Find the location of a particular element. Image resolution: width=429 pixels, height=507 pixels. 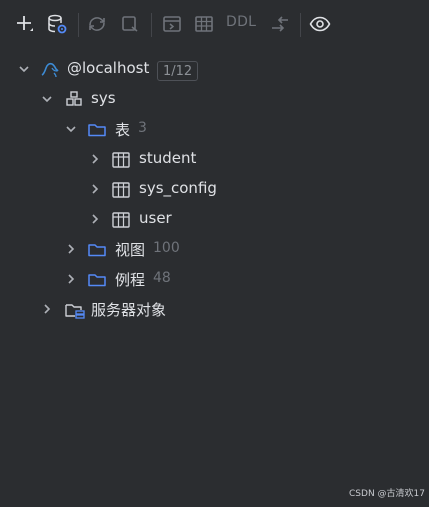

schema-count-badge: 1/12 is located at coordinates (178, 71).